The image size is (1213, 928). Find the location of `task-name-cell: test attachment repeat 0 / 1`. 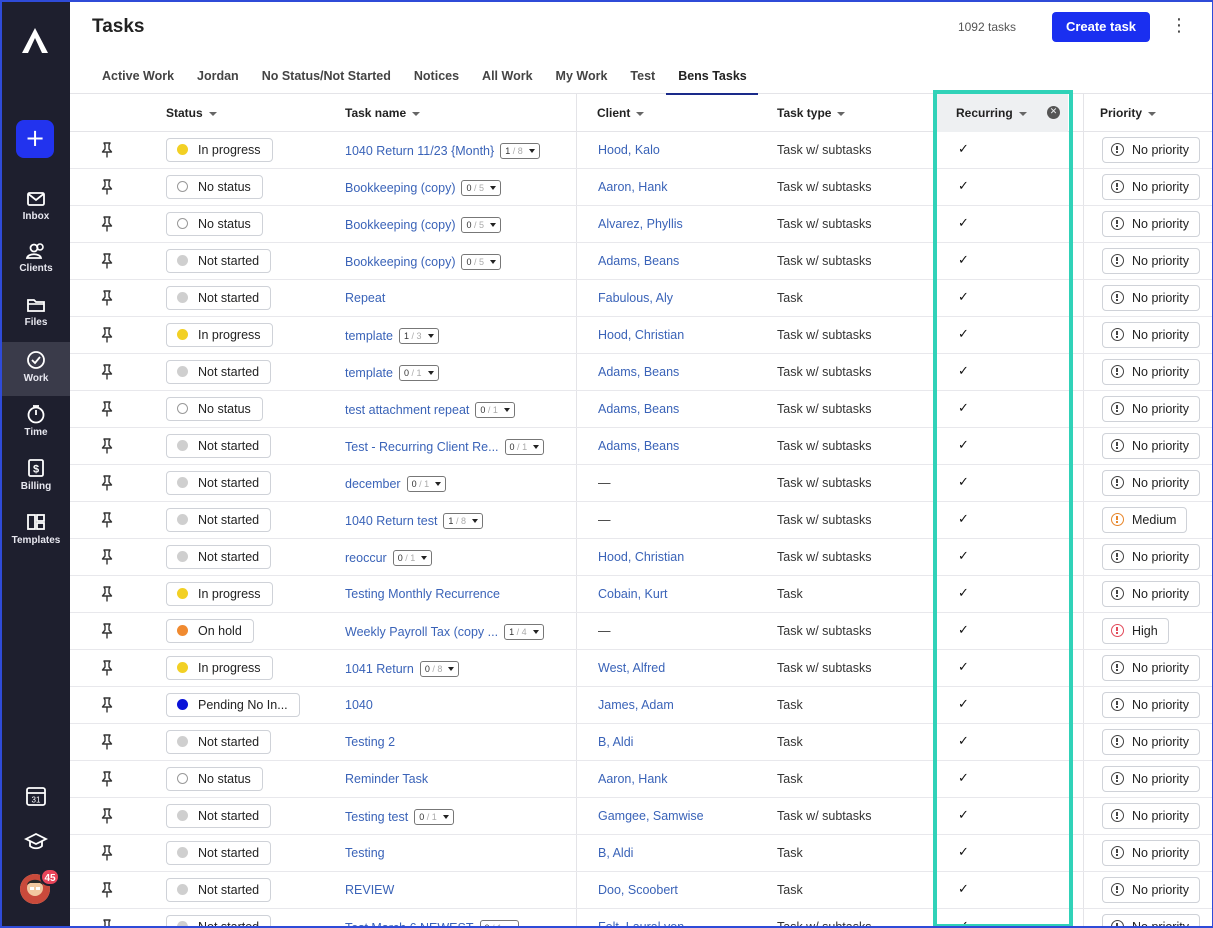

task-name-cell: test attachment repeat 0 / 1 is located at coordinates (430, 410).